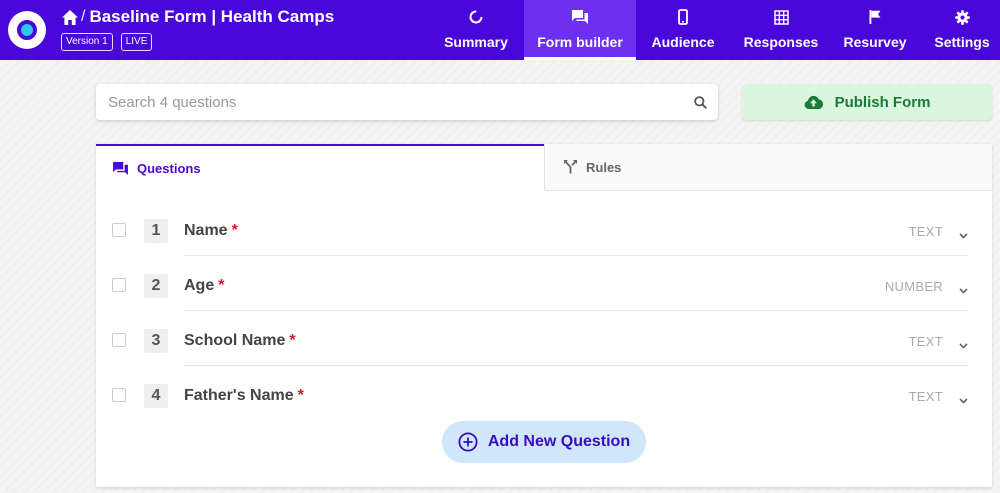 The height and width of the screenshot is (493, 1000). Describe the element at coordinates (206, 230) in the screenshot. I see `question-label: Name` at that location.